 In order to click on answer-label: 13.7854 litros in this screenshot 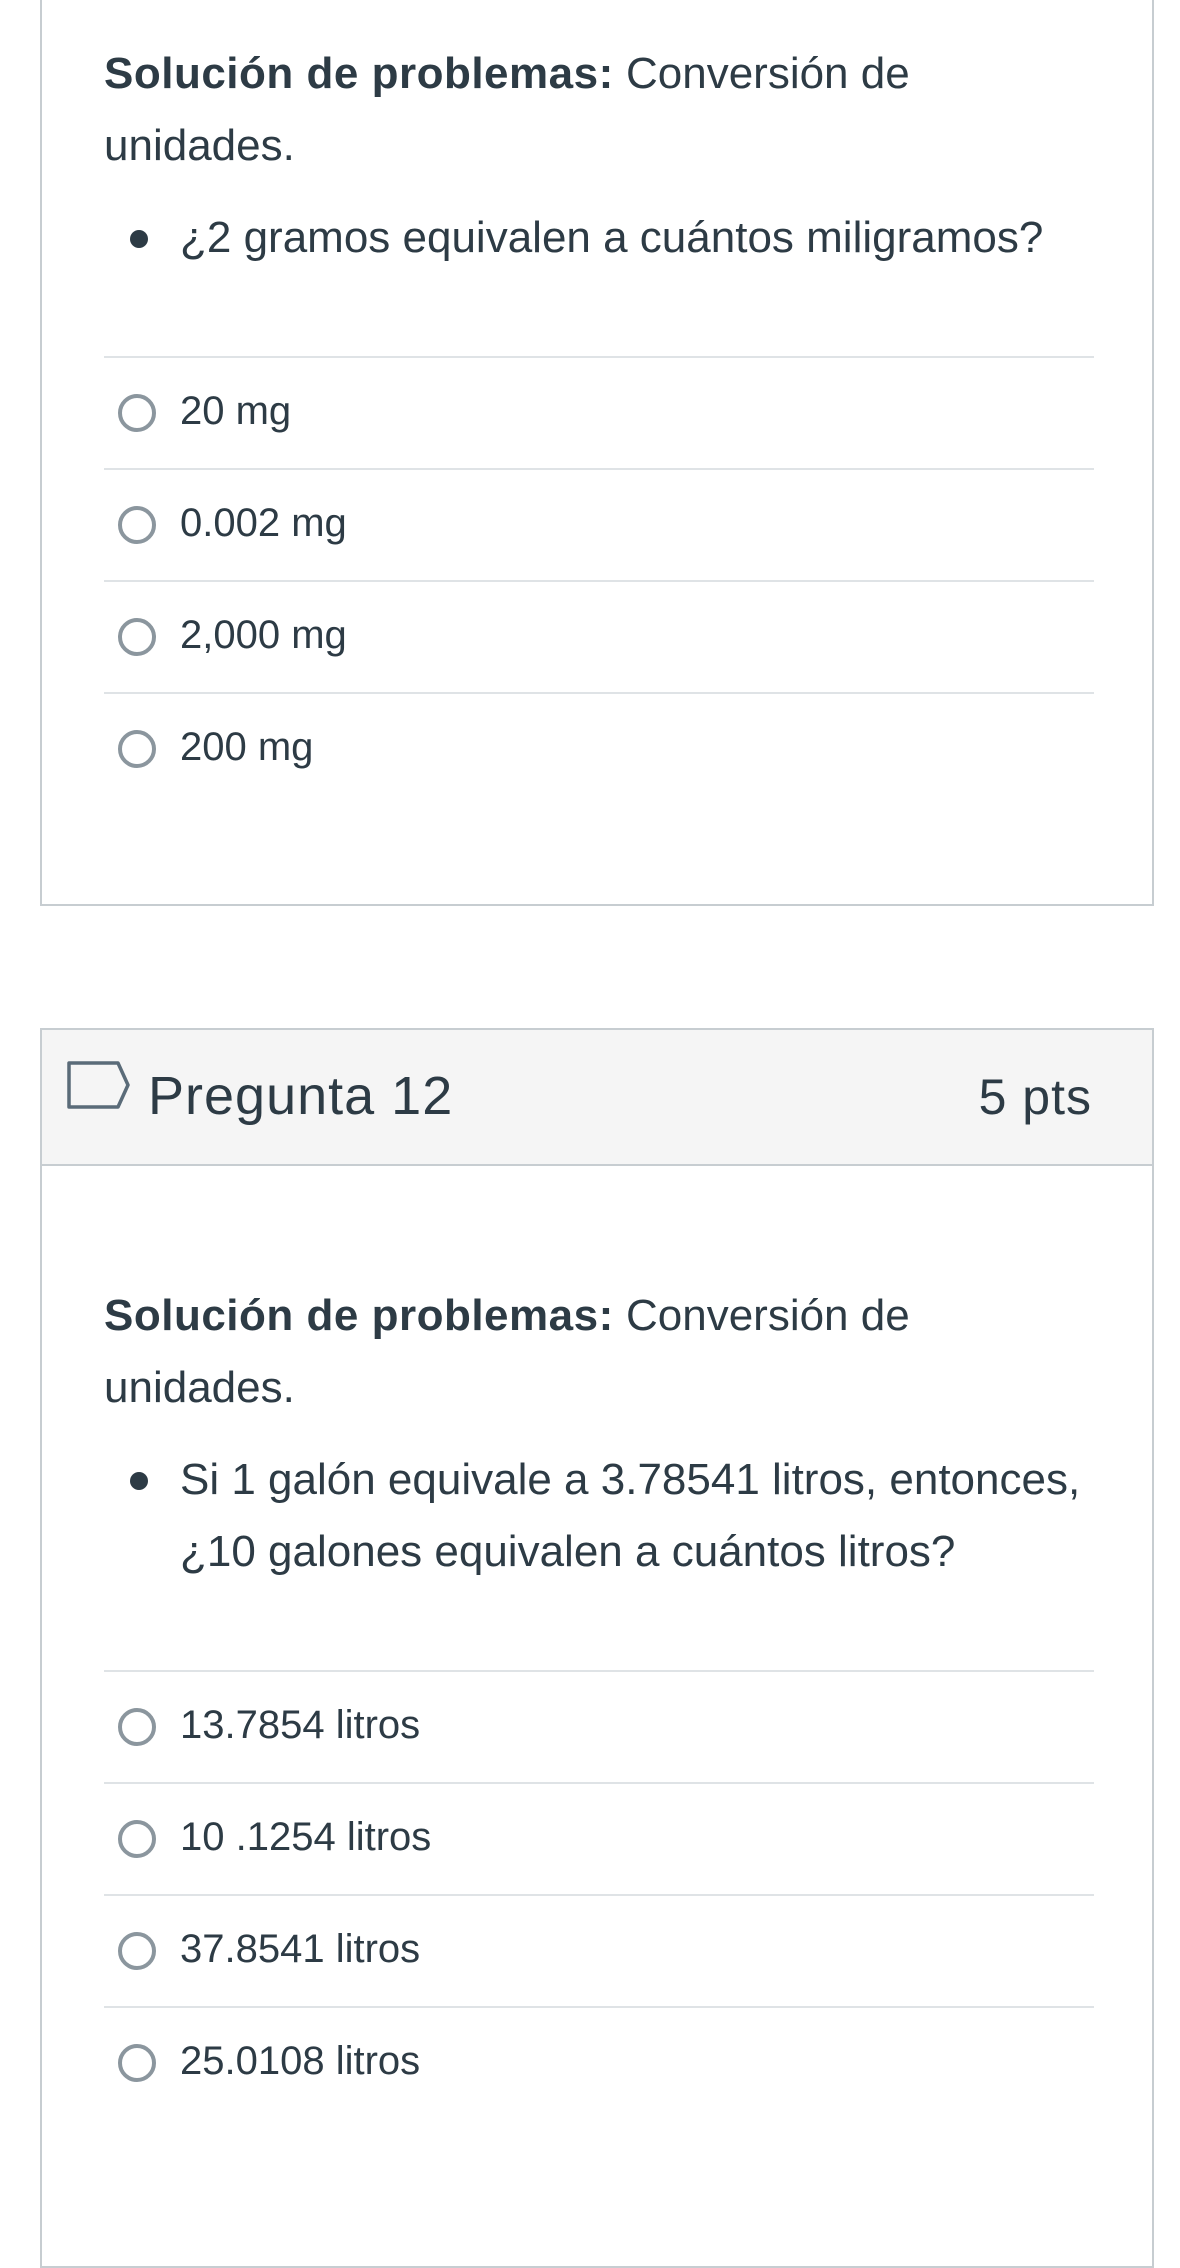, I will do `click(300, 1725)`.